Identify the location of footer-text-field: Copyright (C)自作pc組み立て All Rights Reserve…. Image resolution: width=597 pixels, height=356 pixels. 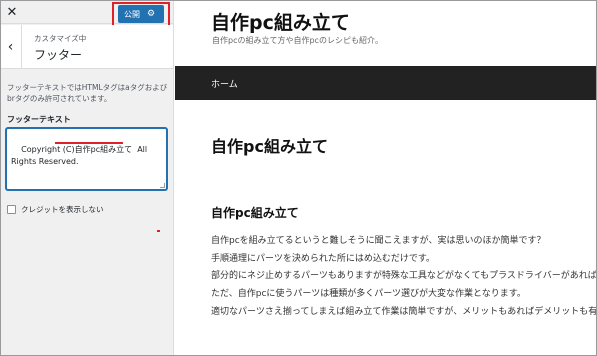
(86, 159).